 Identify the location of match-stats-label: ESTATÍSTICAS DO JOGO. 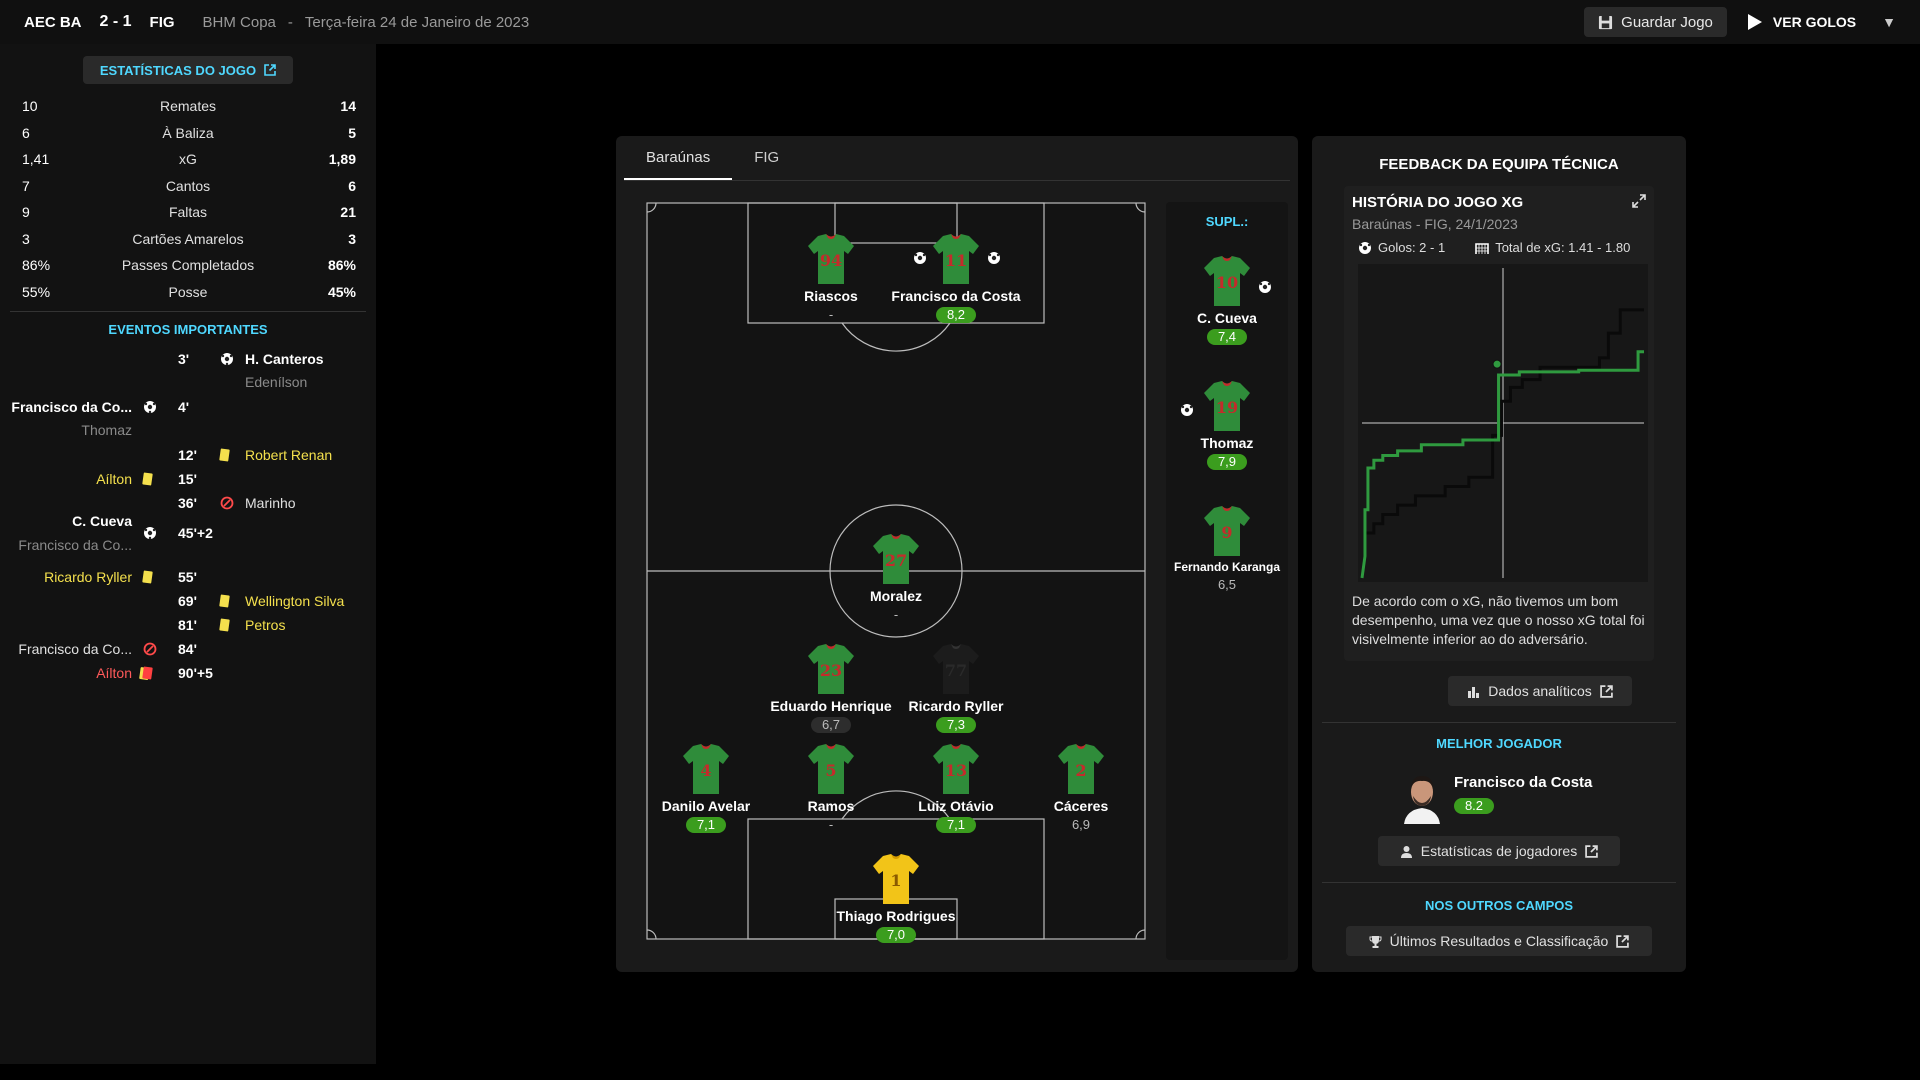
(178, 70).